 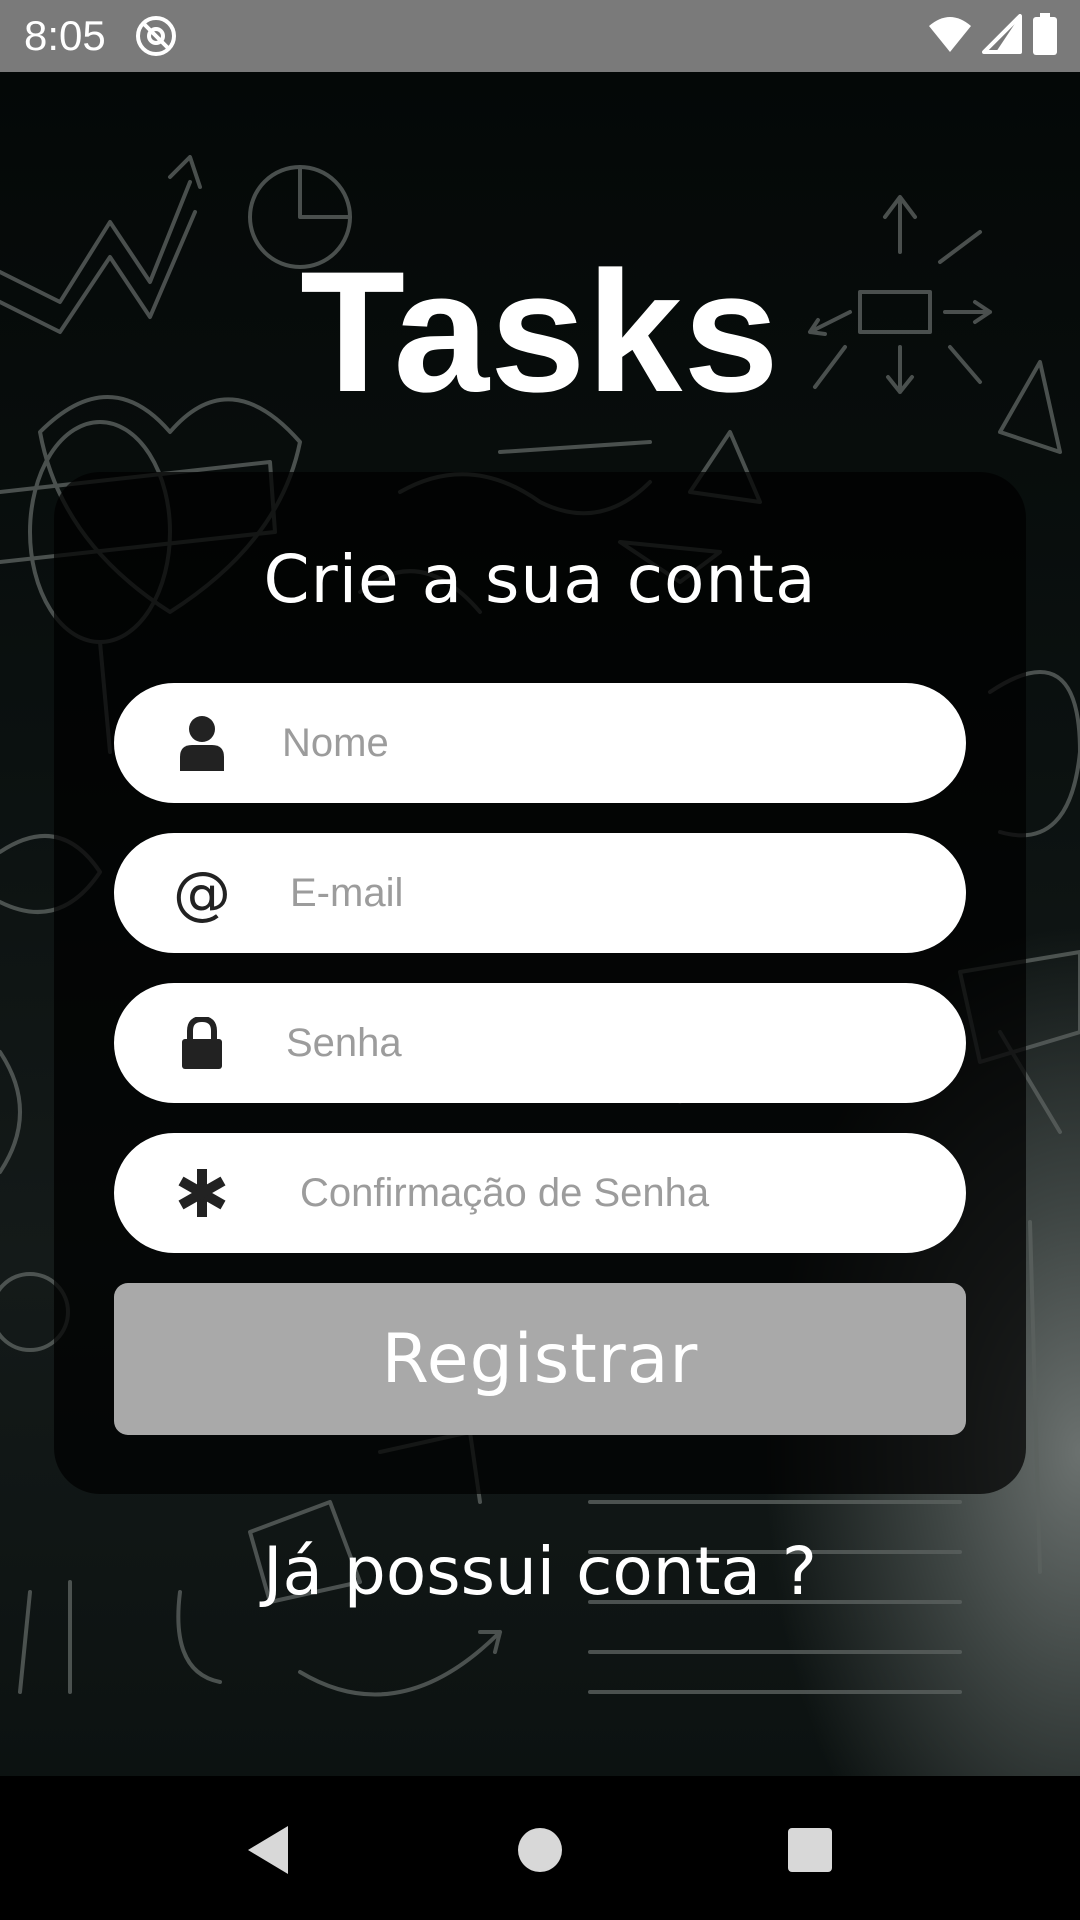 I want to click on name-field, so click(x=540, y=743).